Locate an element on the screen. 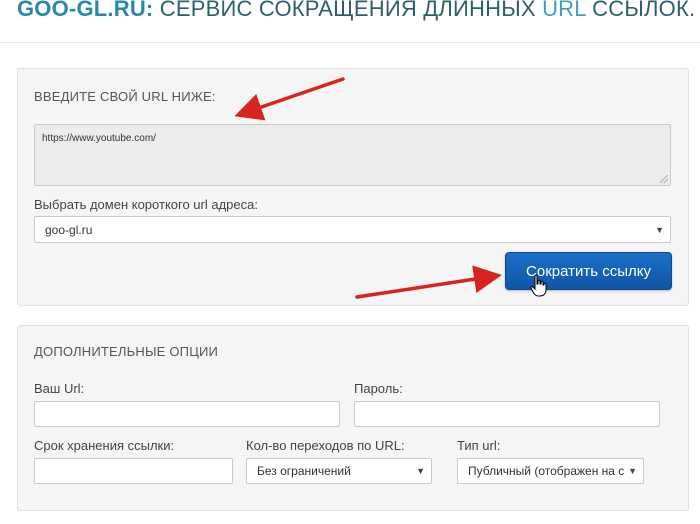 This screenshot has height=524, width=700. shorten-form-title: ВВЕДИТЕ СВОЙ URL НИЖЕ: is located at coordinates (125, 96).